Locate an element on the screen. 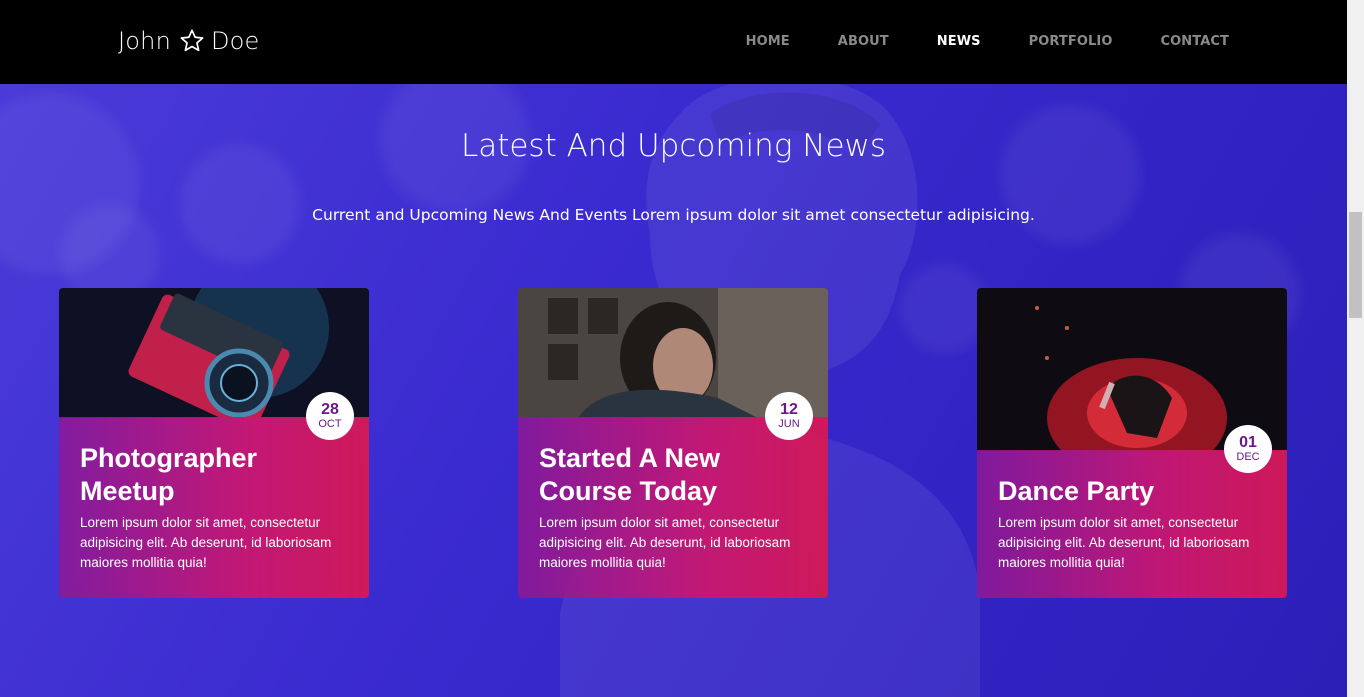  brand-logo: John Doe is located at coordinates (189, 41).